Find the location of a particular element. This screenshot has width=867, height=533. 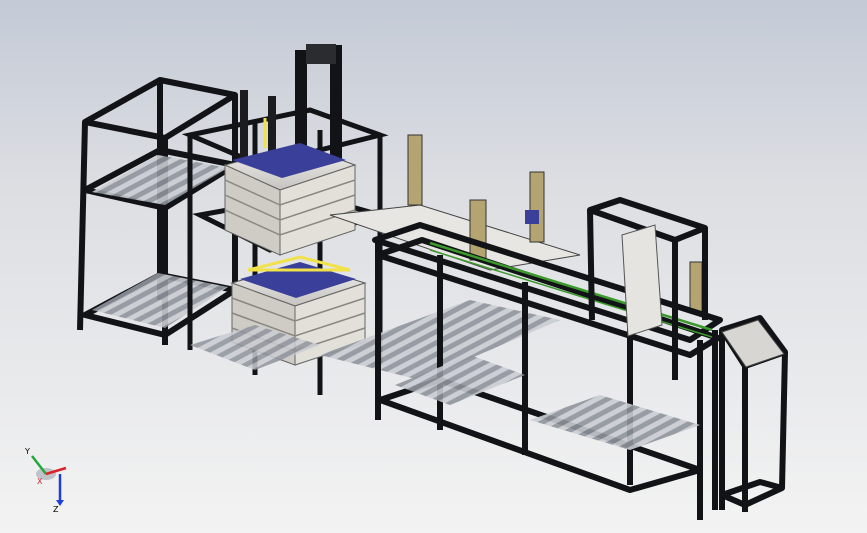

right-roller-bed is located at coordinates (615, 422).